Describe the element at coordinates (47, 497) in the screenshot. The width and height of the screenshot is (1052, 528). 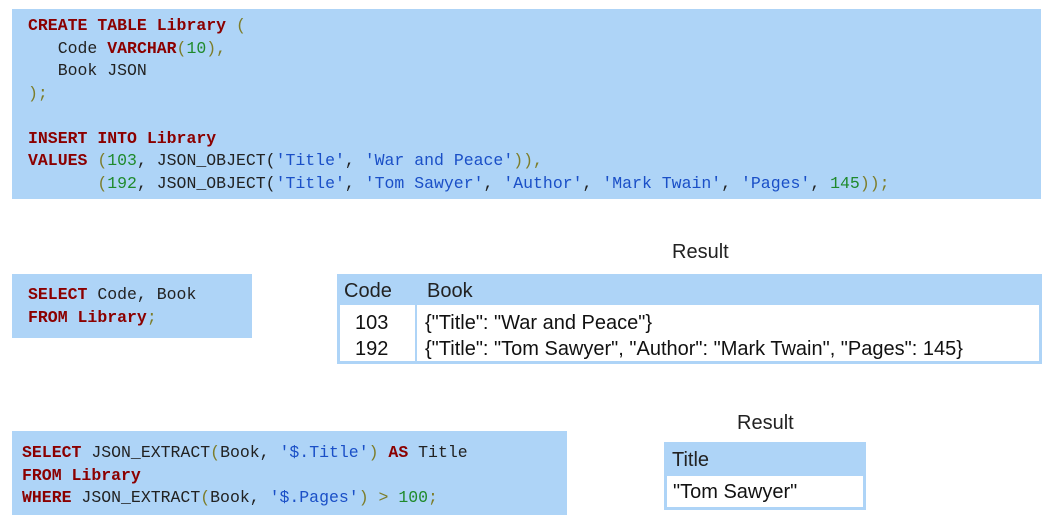
I see `keyword: WHERE` at that location.